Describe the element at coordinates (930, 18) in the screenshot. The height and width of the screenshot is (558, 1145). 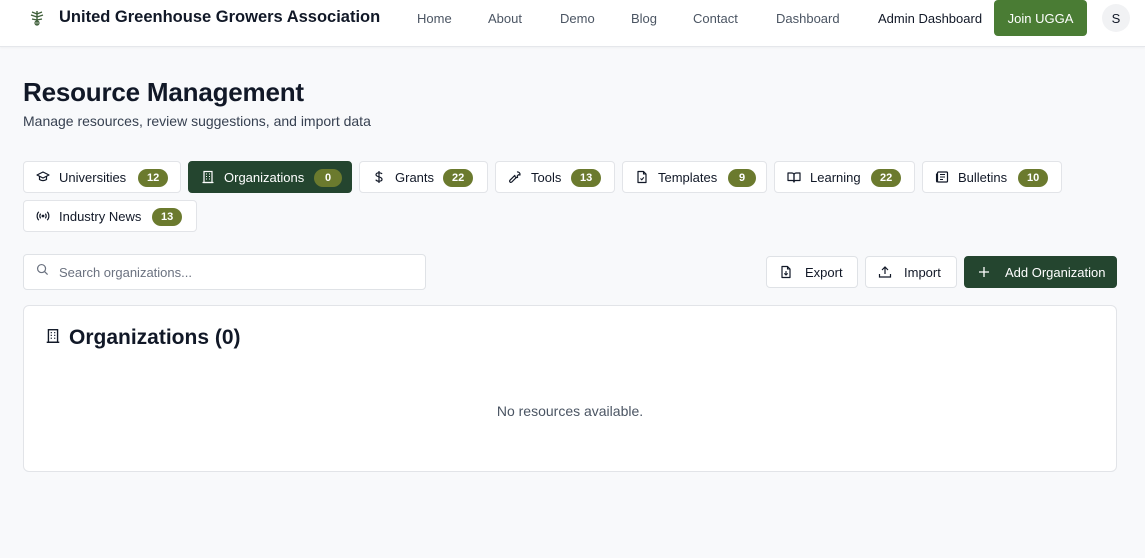
I see `nav-admin-dashboard: Admin Dashboard` at that location.